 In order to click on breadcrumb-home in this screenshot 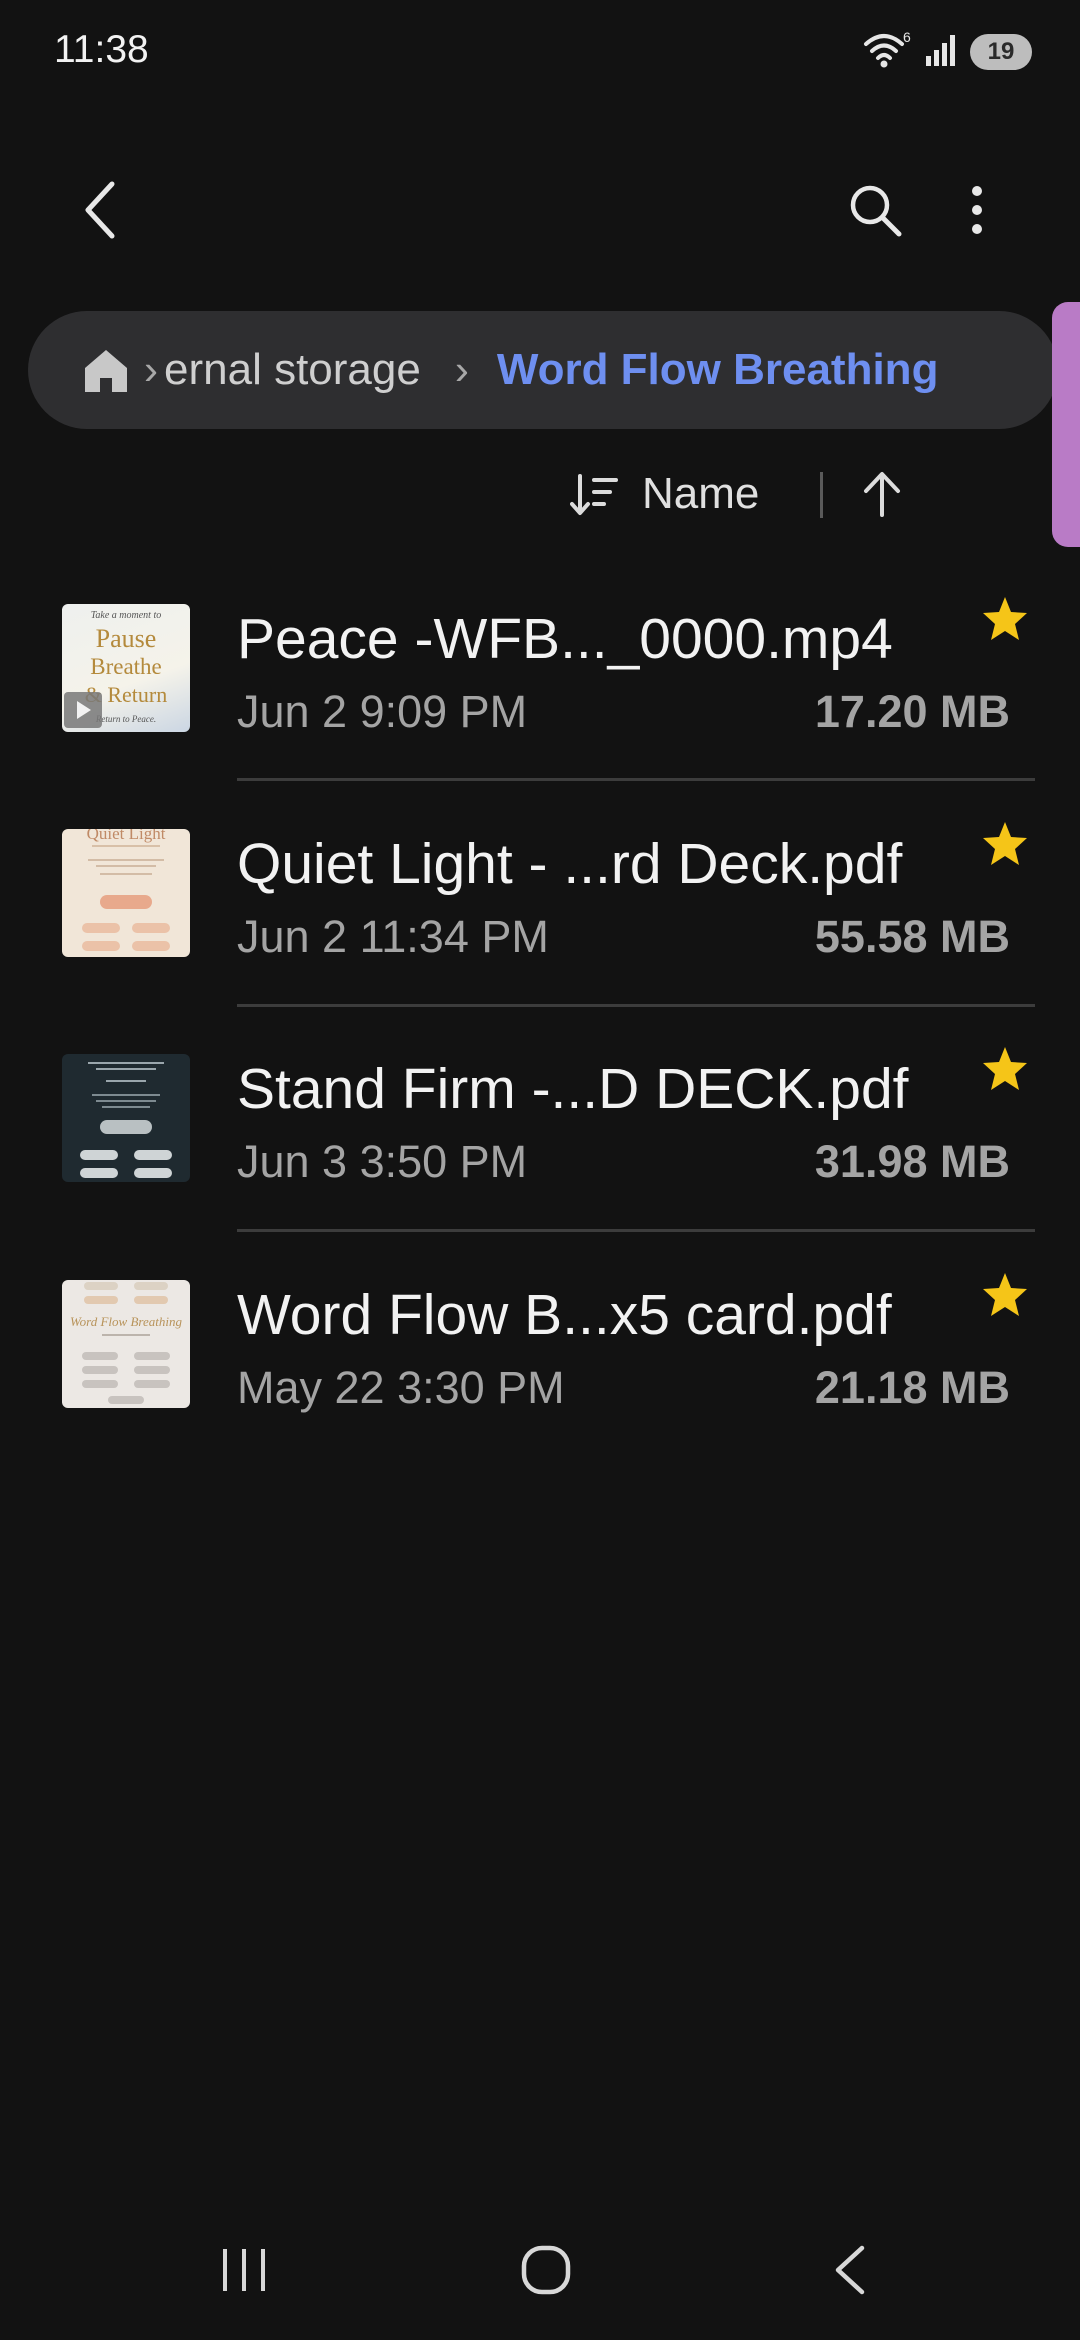, I will do `click(106, 370)`.